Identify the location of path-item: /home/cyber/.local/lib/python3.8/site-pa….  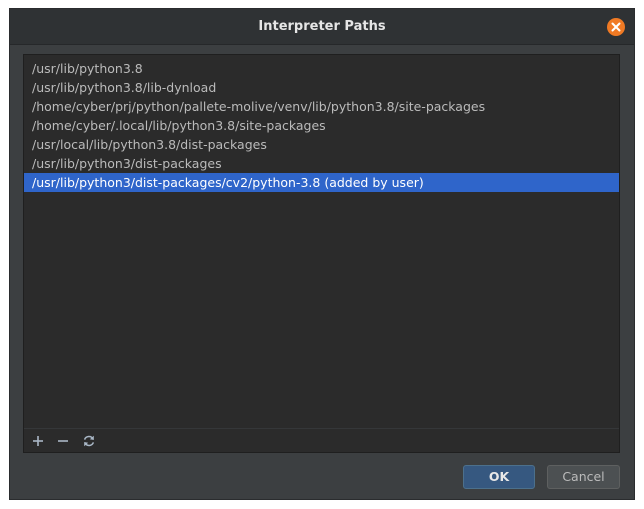
(321, 125).